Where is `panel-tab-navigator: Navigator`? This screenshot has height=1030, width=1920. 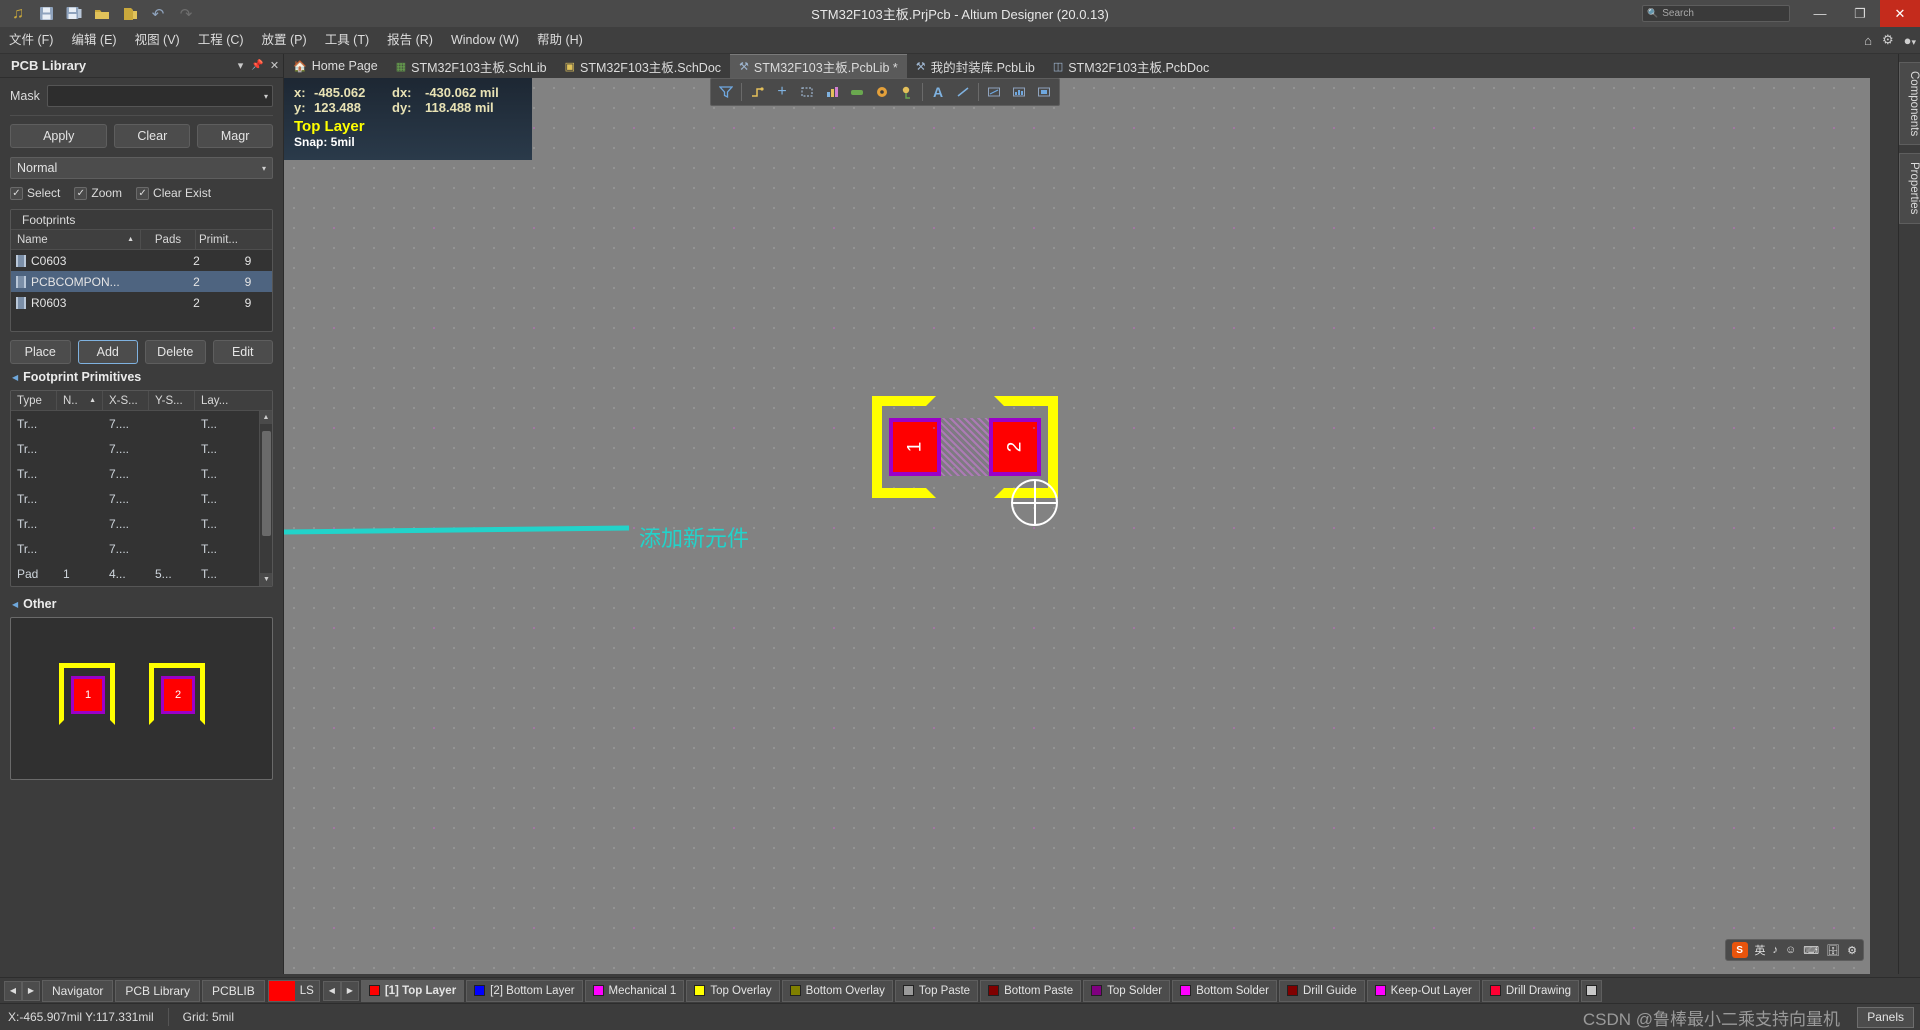
panel-tab-navigator: Navigator is located at coordinates (78, 990).